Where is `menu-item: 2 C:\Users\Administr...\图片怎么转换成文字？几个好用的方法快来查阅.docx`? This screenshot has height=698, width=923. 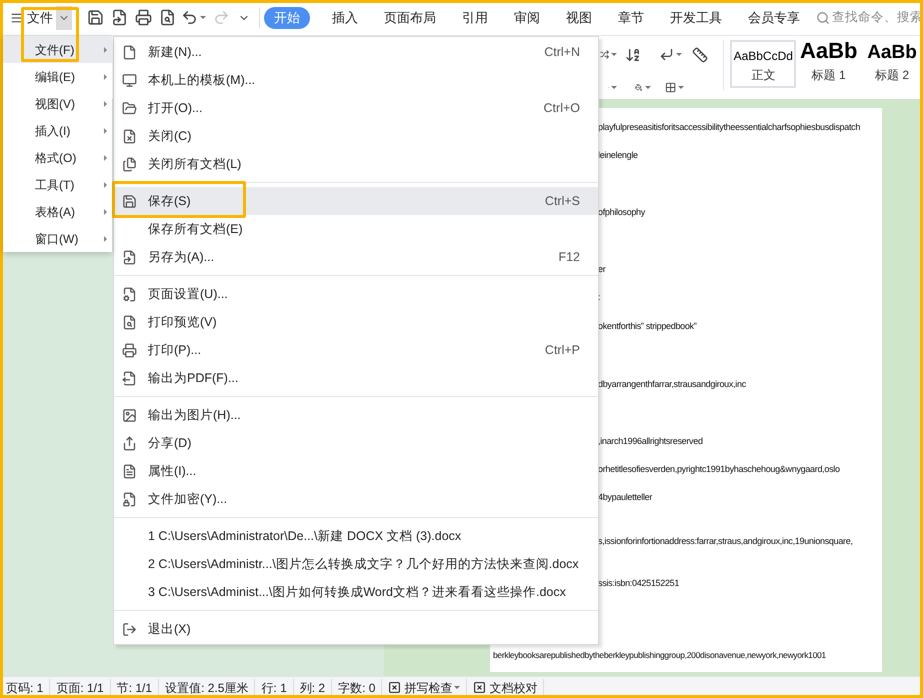
menu-item: 2 C:\Users\Administr...\图片怎么转换成文字？几个好用的方法快来查阅.docx is located at coordinates (356, 564).